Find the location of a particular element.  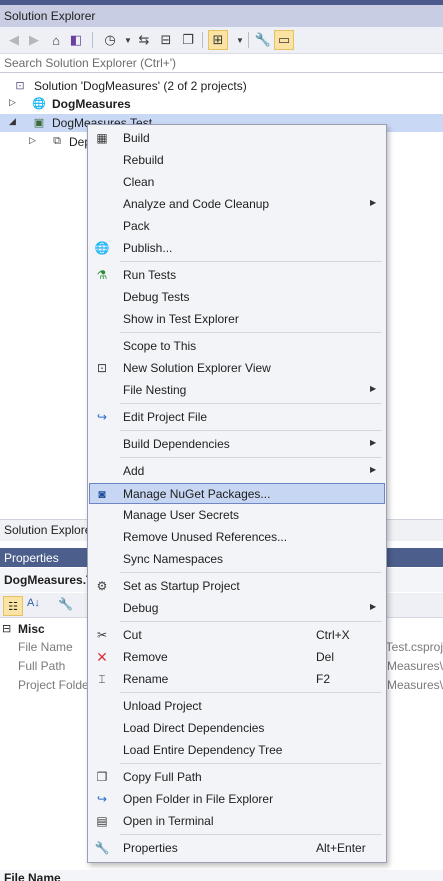

web-project-icon: 🌐 is located at coordinates (39, 104).